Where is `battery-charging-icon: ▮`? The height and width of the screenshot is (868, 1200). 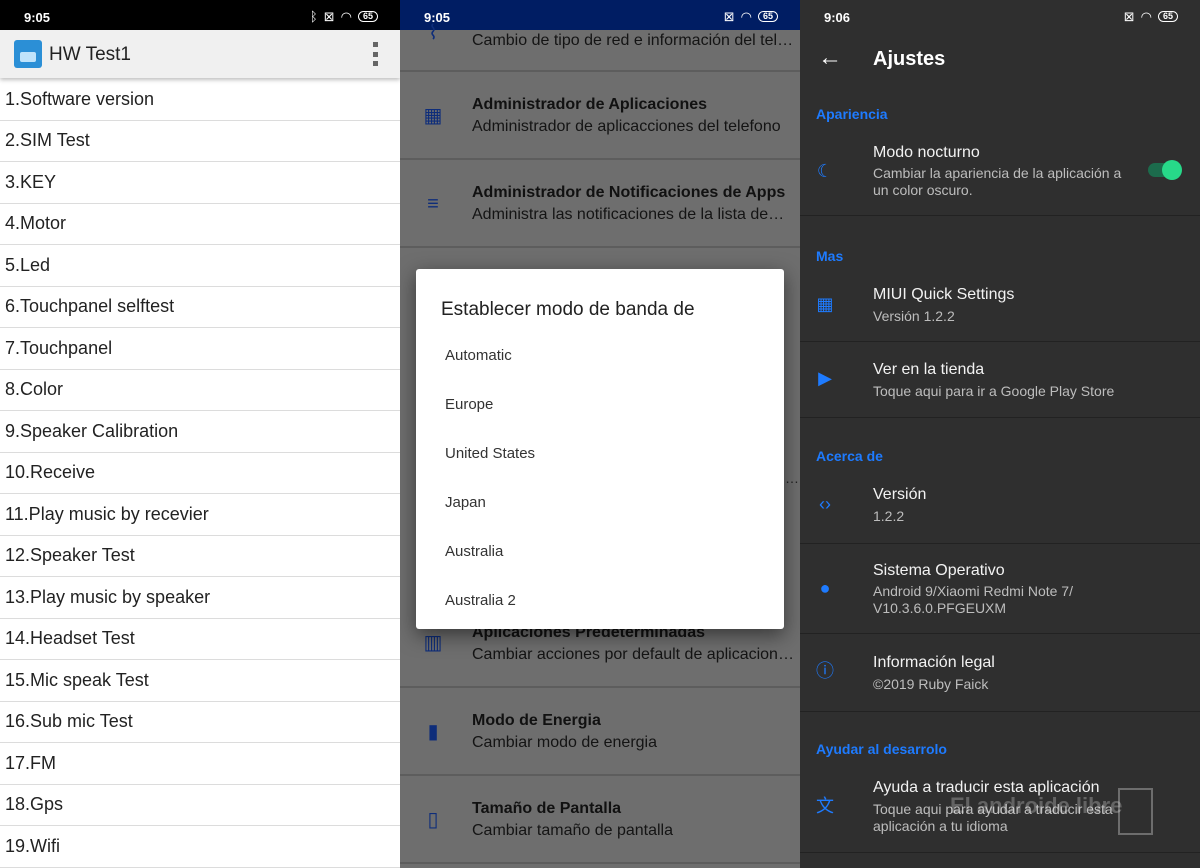 battery-charging-icon: ▮ is located at coordinates (433, 732).